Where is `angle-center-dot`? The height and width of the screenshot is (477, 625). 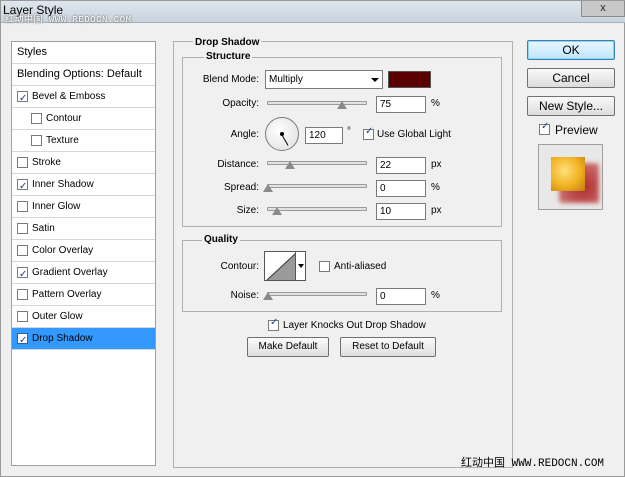 angle-center-dot is located at coordinates (282, 134).